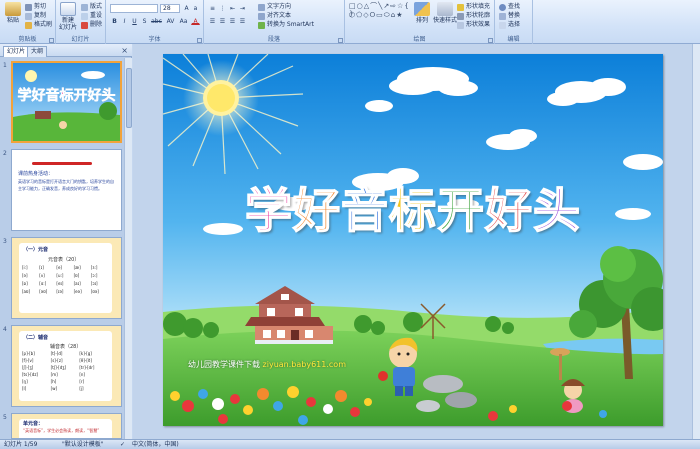 Image resolution: width=700 pixels, height=449 pixels. Describe the element at coordinates (186, 8) in the screenshot. I see `grow-font-button: A` at that location.